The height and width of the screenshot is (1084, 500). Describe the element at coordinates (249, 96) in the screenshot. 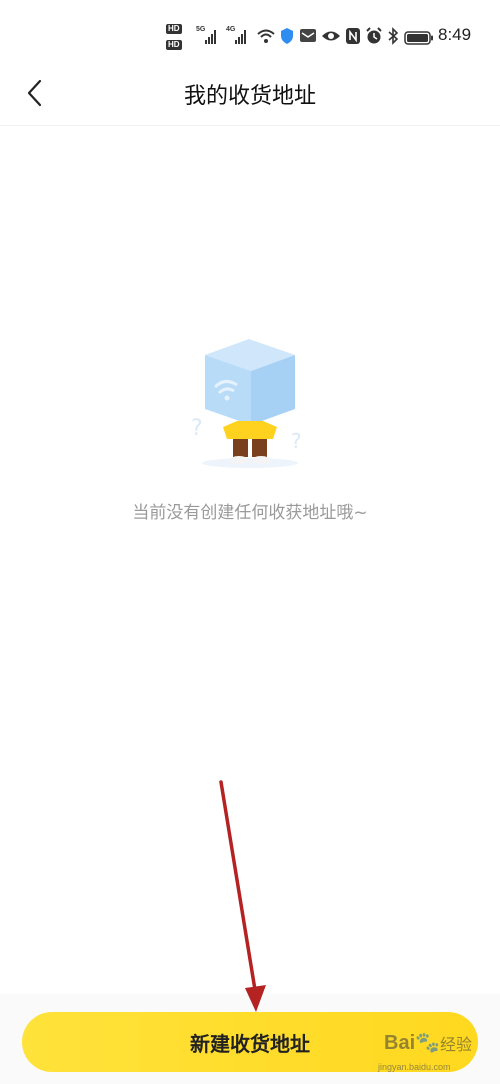

I see `page-title: 我的收货地址` at that location.